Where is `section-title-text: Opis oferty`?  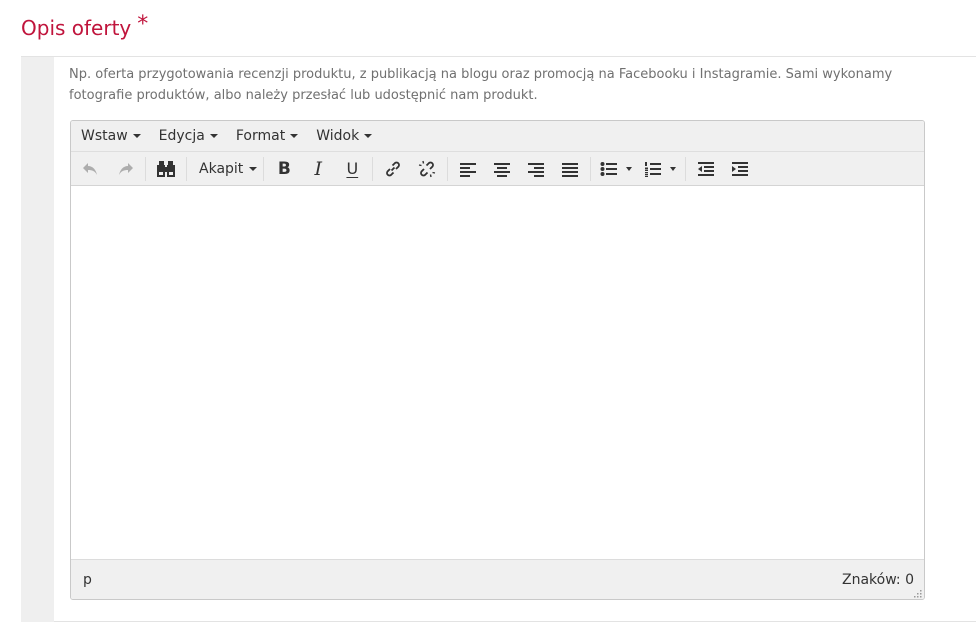
section-title-text: Opis oferty is located at coordinates (76, 28).